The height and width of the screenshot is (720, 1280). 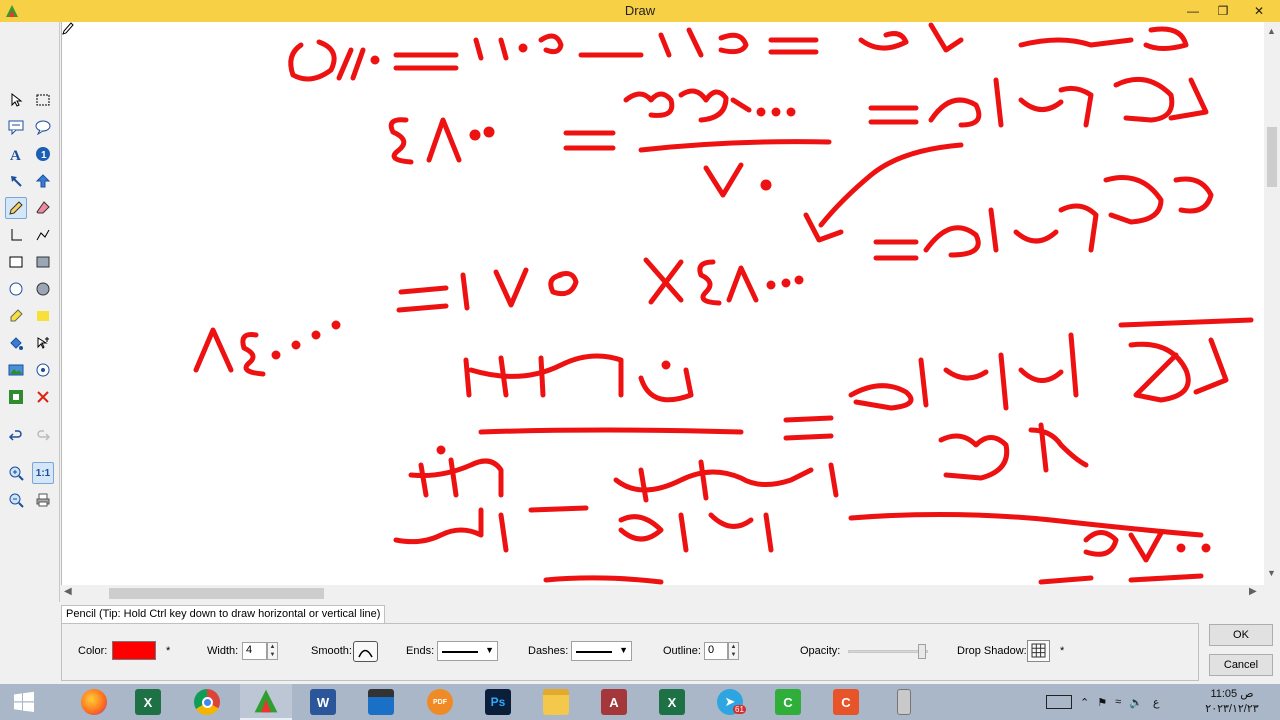 I want to click on drop-shadow-label: Drop Shadow:, so click(x=992, y=651).